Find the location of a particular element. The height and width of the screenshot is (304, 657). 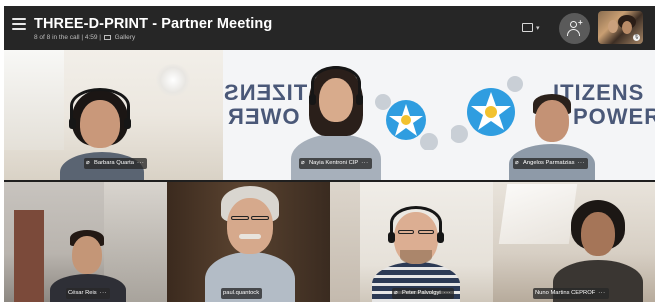

menu-icon is located at coordinates (19, 26).